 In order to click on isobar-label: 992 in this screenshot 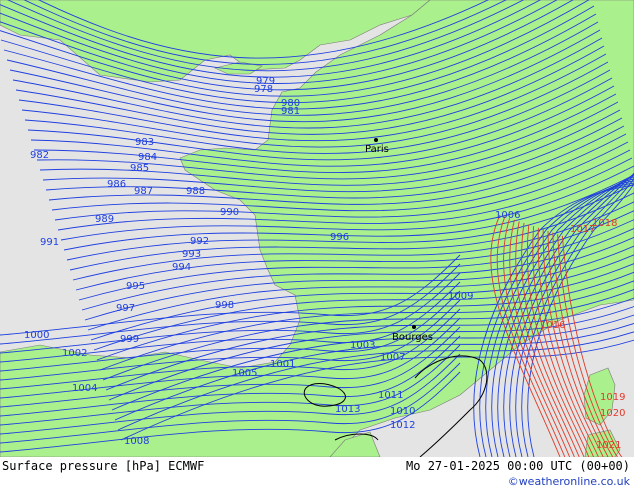, I will do `click(199, 241)`.